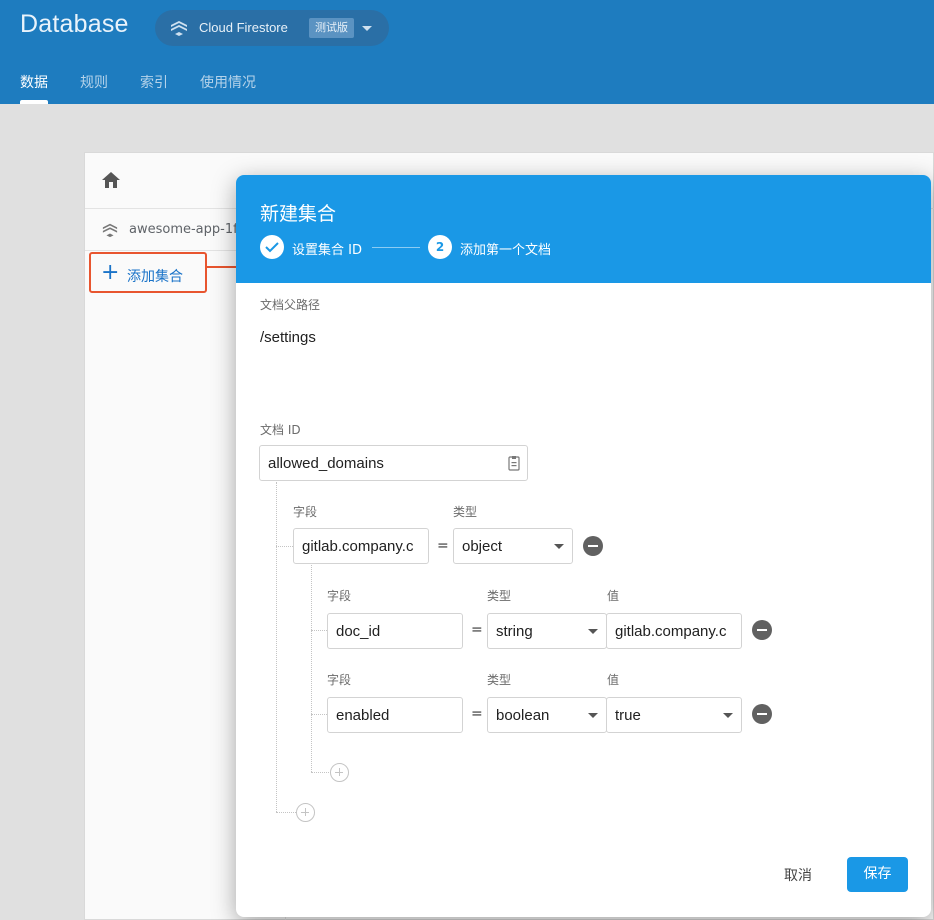 This screenshot has width=934, height=920. Describe the element at coordinates (331, 28) in the screenshot. I see `beta-badge: 测试版` at that location.